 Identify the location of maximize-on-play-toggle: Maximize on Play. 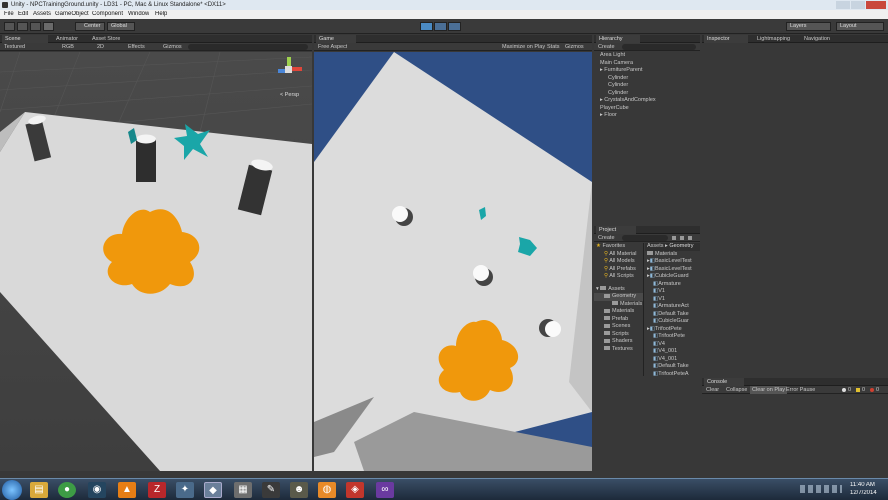
(523, 47).